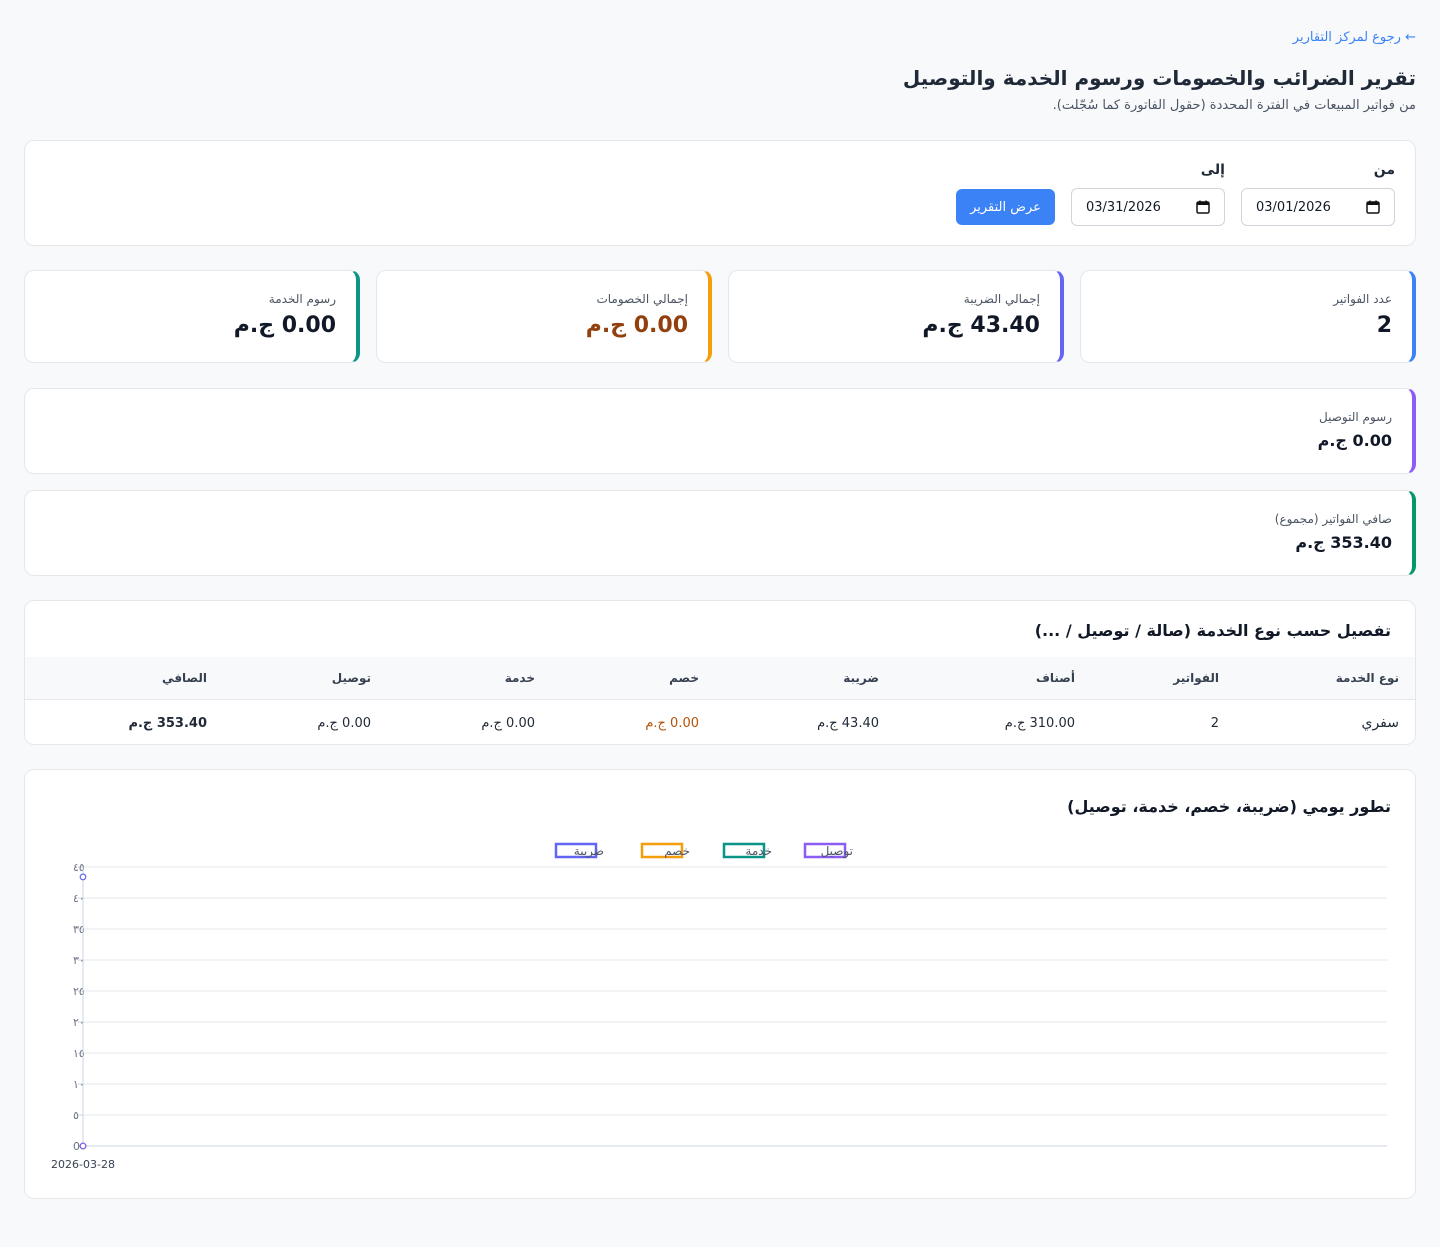  What do you see at coordinates (1333, 519) in the screenshot?
I see `stat-label: صافي الفواتير (مجموع)` at bounding box center [1333, 519].